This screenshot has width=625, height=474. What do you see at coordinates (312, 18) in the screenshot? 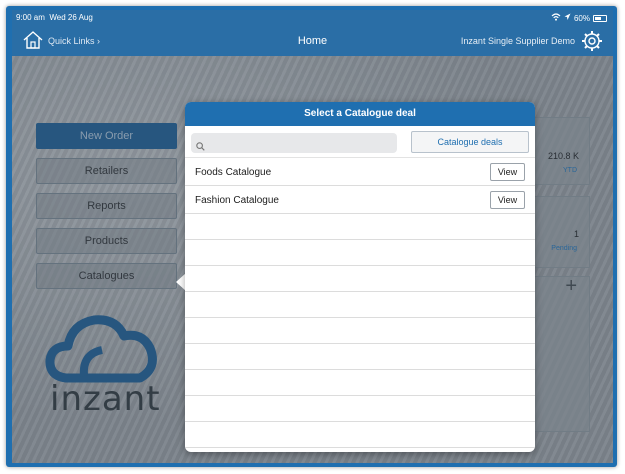
I see `status-bar: 9:00 am Wed 26 Aug 60%` at bounding box center [312, 18].